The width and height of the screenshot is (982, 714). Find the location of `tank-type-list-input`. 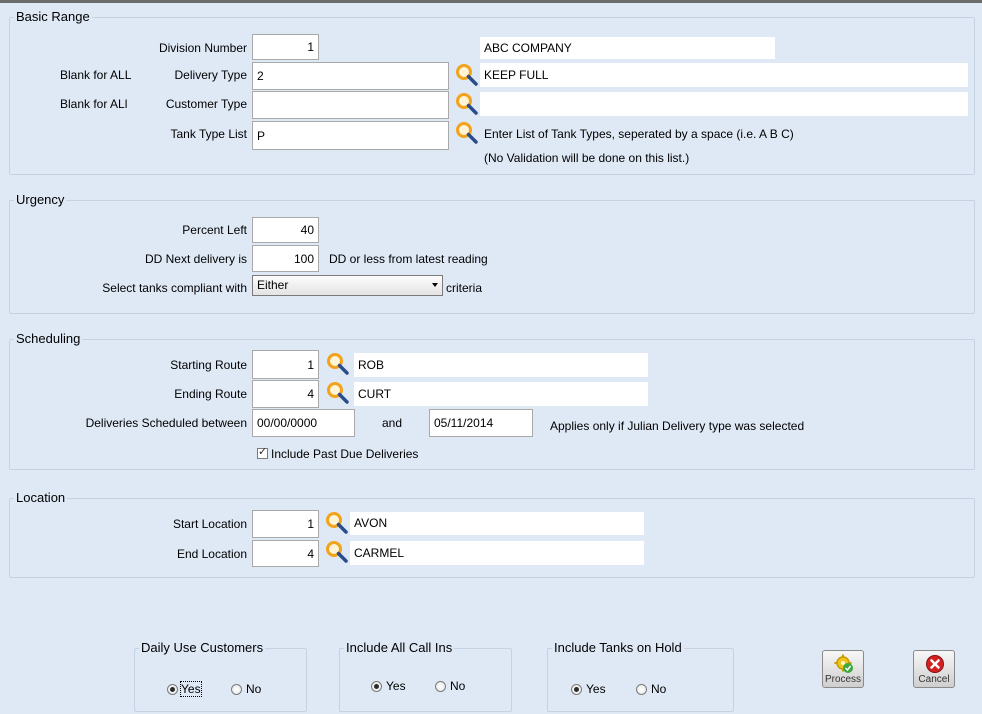

tank-type-list-input is located at coordinates (350, 135).